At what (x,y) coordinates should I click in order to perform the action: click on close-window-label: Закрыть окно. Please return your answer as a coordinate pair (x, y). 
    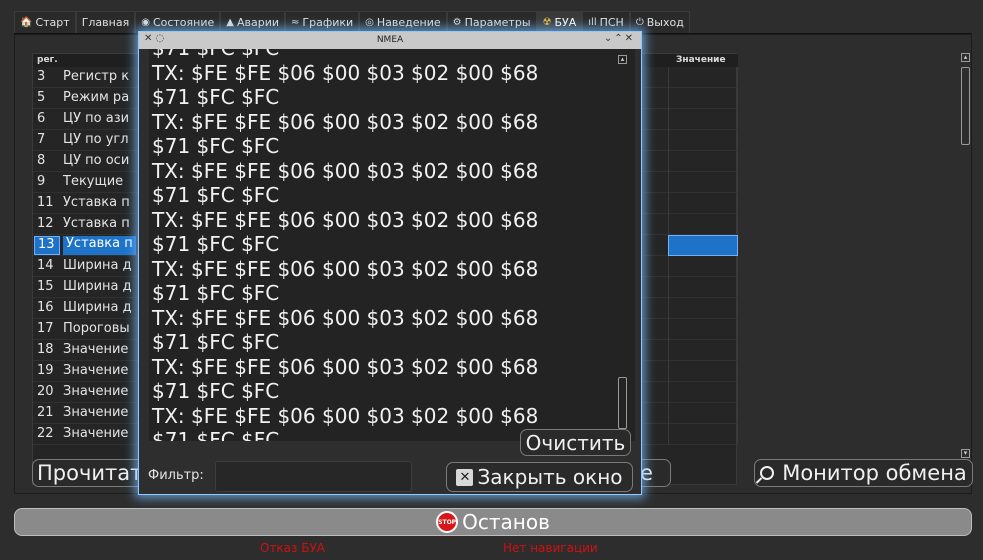
    Looking at the image, I should click on (550, 477).